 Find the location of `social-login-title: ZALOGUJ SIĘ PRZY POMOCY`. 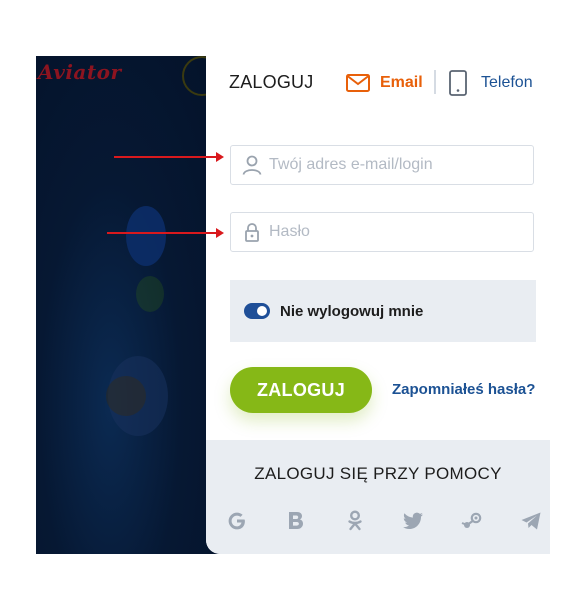

social-login-title: ZALOGUJ SIĘ PRZY POMOCY is located at coordinates (378, 473).